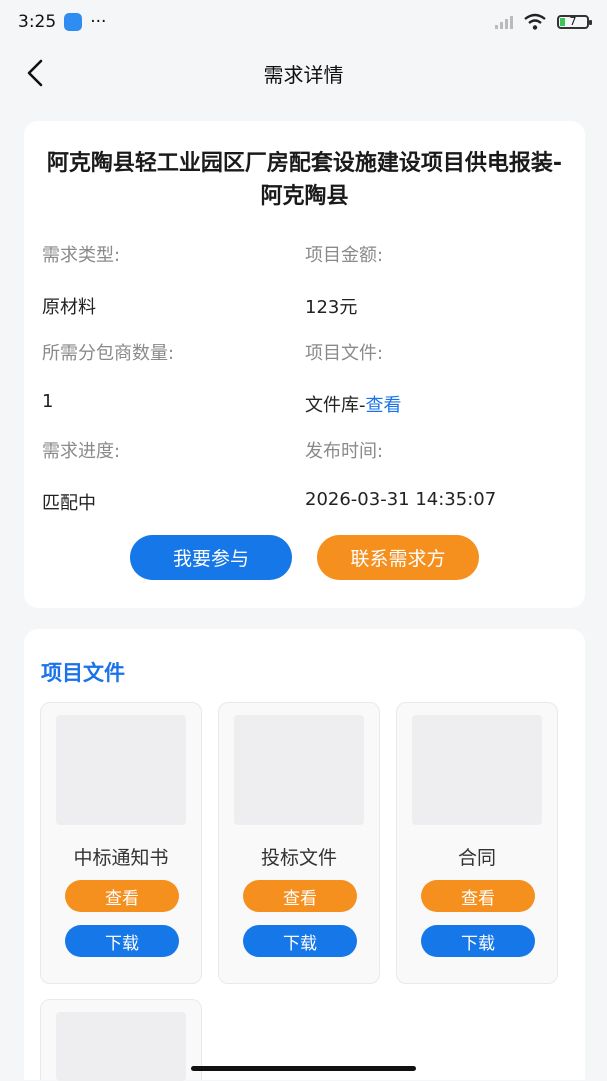 Image resolution: width=607 pixels, height=1081 pixels. Describe the element at coordinates (121, 858) in the screenshot. I see `file-name: 中标通知书` at that location.